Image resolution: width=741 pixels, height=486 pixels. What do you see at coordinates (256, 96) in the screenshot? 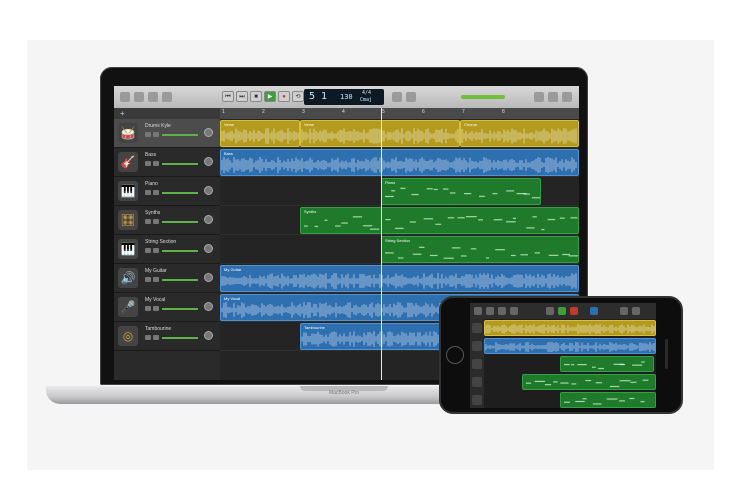
I see `stop-button: ■` at bounding box center [256, 96].